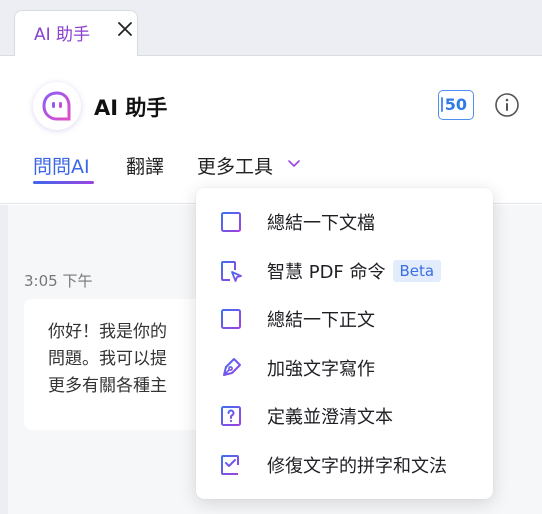 The image size is (542, 514). I want to click on chevron-down-icon, so click(294, 164).